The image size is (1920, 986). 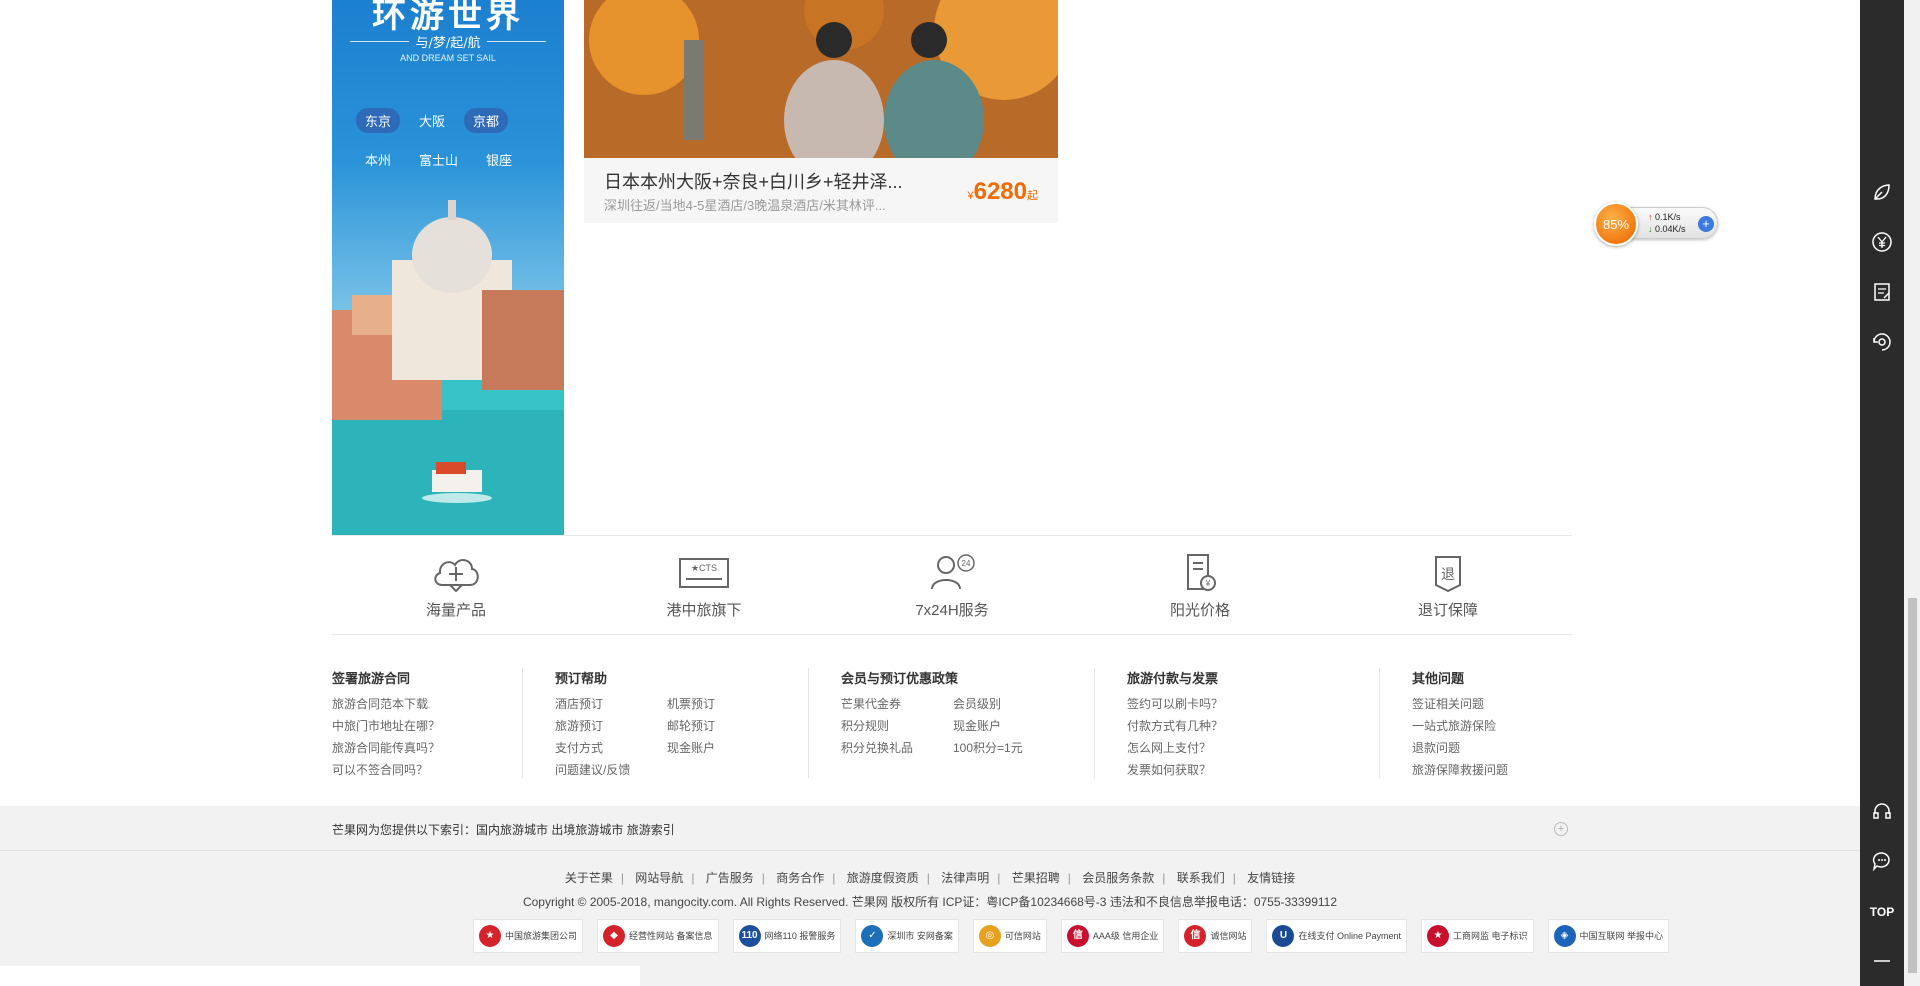 What do you see at coordinates (378, 159) in the screenshot?
I see `city-tag: 本州` at bounding box center [378, 159].